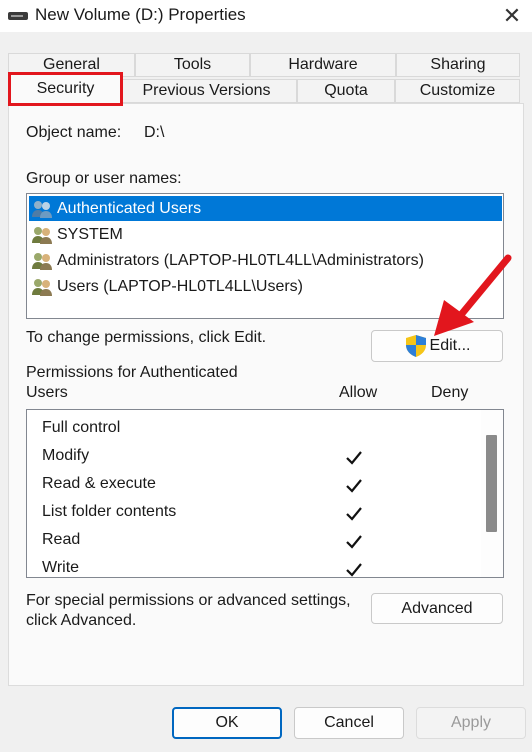 The height and width of the screenshot is (752, 532). Describe the element at coordinates (457, 91) in the screenshot. I see `tab-customize: Customize` at that location.